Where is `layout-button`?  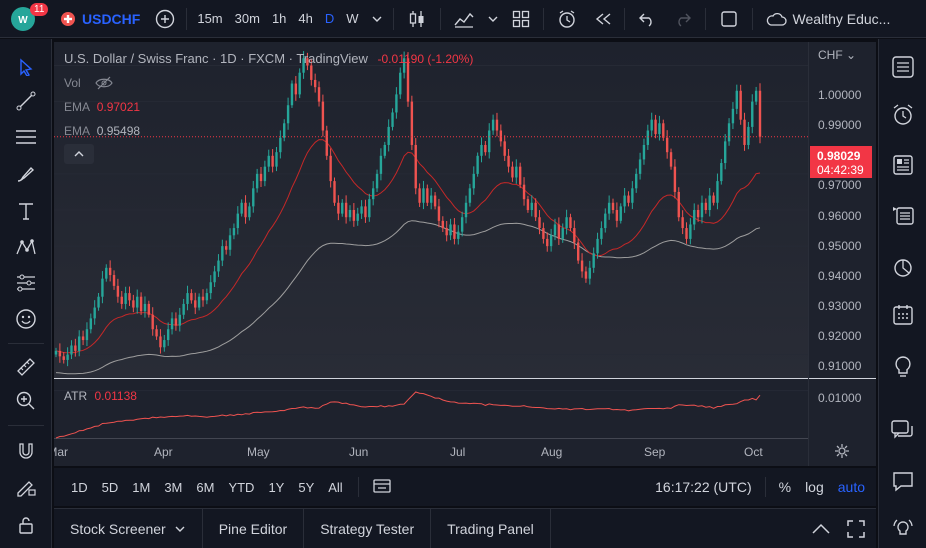
layout-button is located at coordinates (521, 19).